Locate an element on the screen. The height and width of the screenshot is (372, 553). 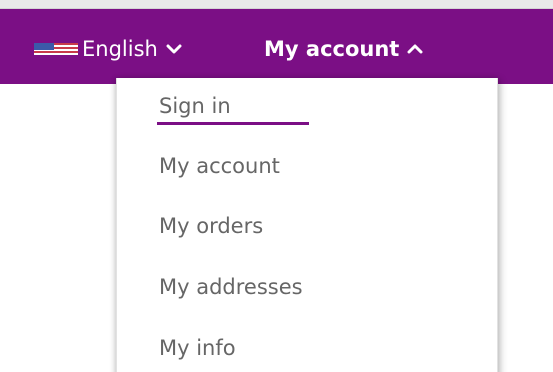
language-label: English is located at coordinates (120, 49).